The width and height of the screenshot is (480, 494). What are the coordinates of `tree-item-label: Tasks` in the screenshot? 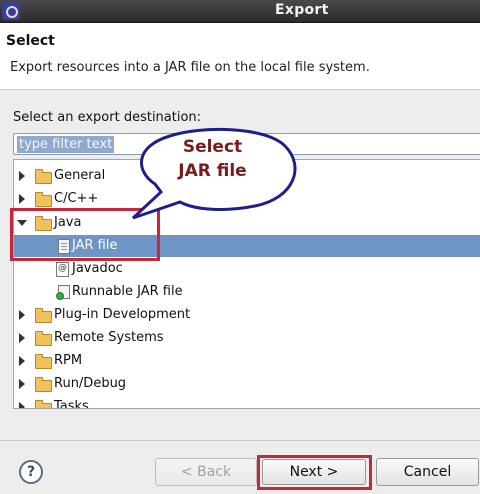 It's located at (71, 404).